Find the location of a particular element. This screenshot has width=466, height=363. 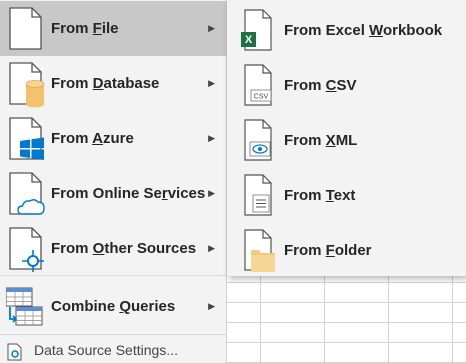

database-icon is located at coordinates (27, 85).